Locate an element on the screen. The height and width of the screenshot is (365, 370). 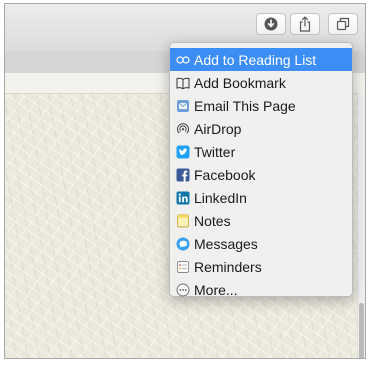
reading-list-icon is located at coordinates (183, 60).